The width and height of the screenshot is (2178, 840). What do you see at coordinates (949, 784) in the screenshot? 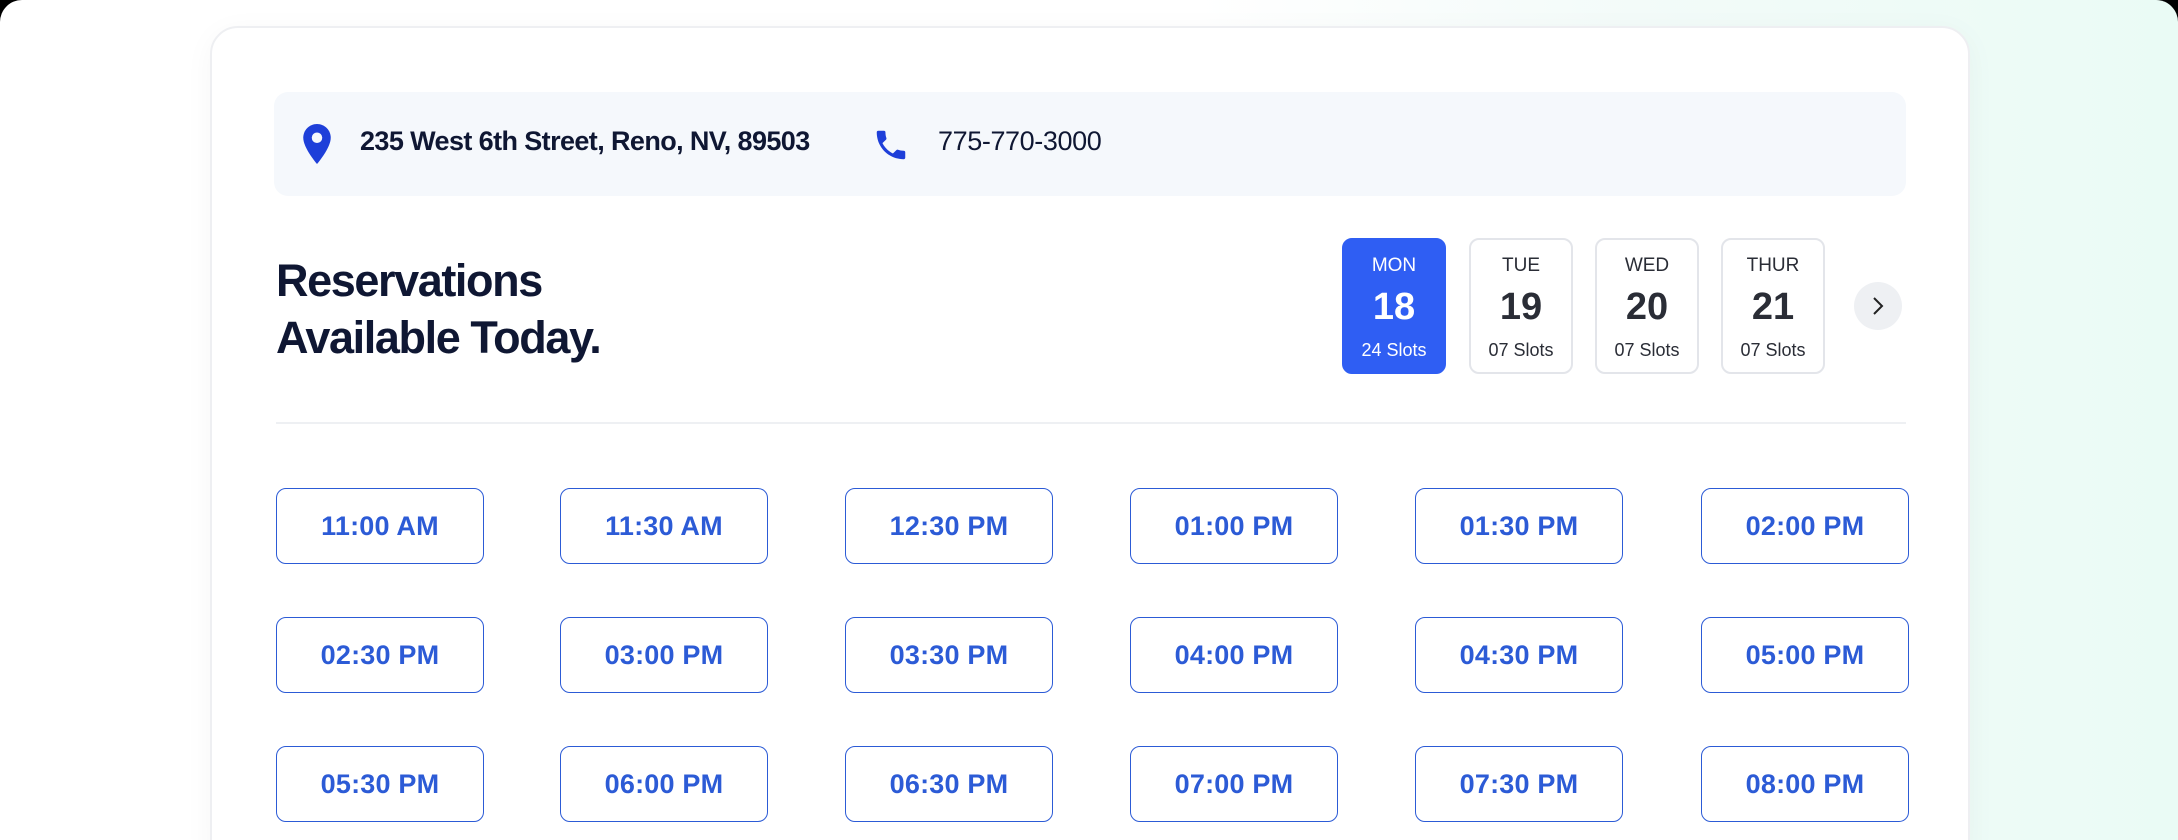
I see `time-slot-button: 06:30 PM` at bounding box center [949, 784].